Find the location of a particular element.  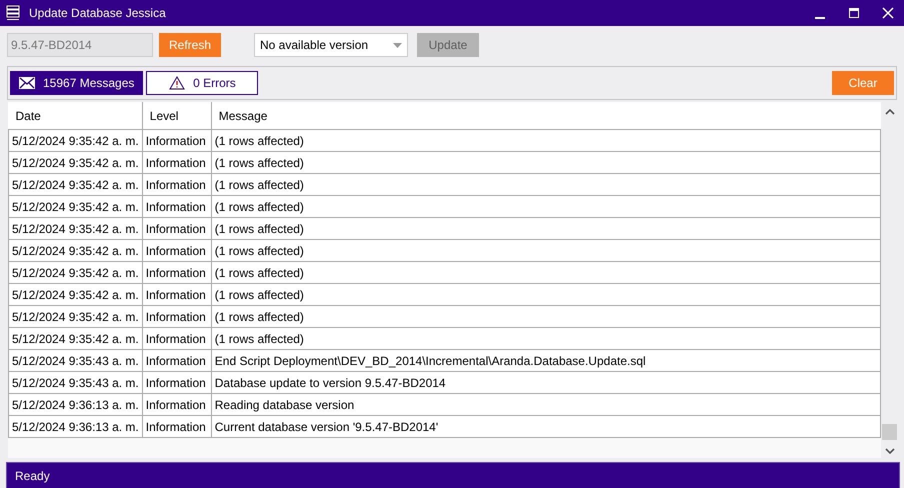

scroll-down-icon is located at coordinates (889, 451).